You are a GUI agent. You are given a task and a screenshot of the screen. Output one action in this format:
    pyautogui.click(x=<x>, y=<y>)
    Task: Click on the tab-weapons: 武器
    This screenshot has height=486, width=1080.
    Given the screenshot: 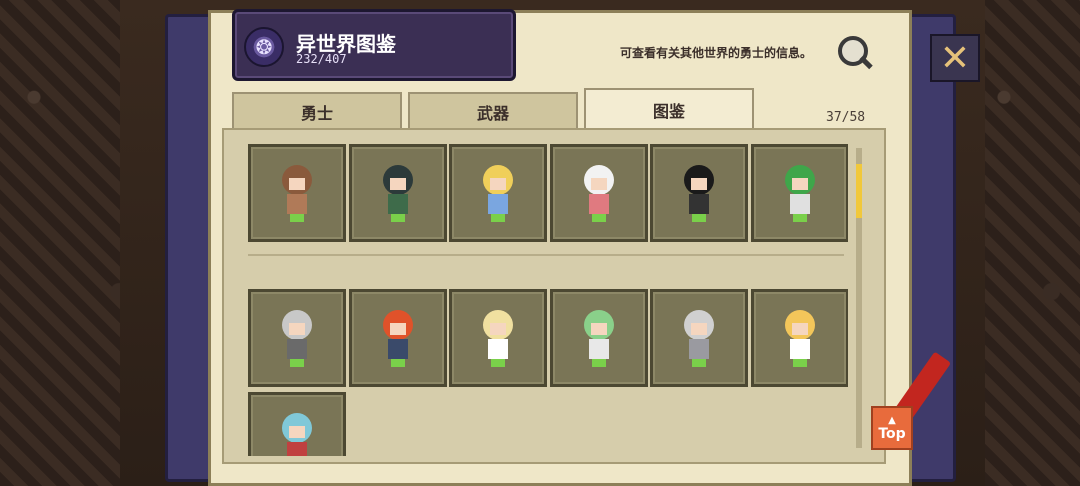 What is the action you would take?
    pyautogui.click(x=493, y=111)
    